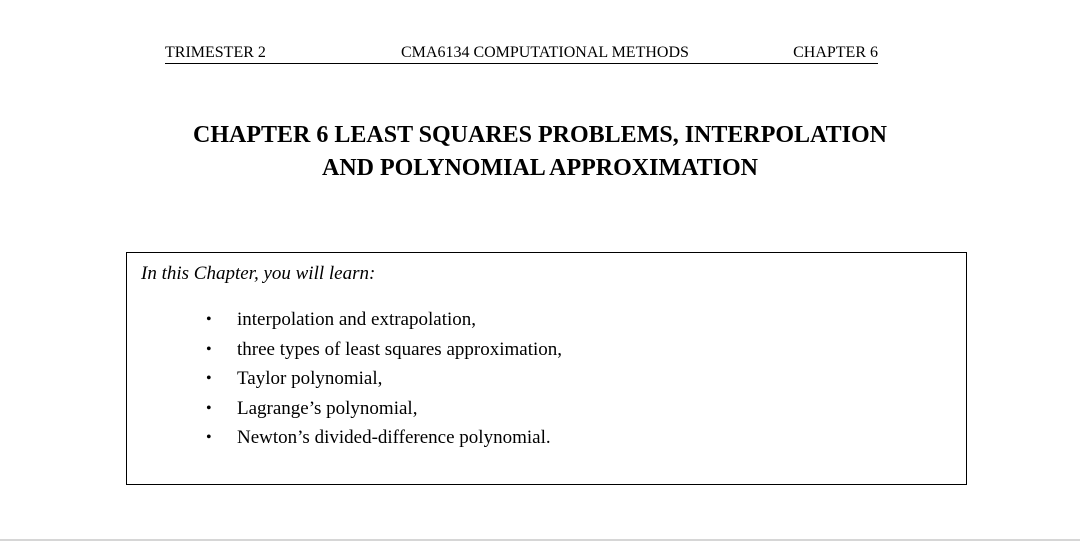 The width and height of the screenshot is (1080, 541). What do you see at coordinates (215, 52) in the screenshot?
I see `header-trimester: TRIMESTER 2` at bounding box center [215, 52].